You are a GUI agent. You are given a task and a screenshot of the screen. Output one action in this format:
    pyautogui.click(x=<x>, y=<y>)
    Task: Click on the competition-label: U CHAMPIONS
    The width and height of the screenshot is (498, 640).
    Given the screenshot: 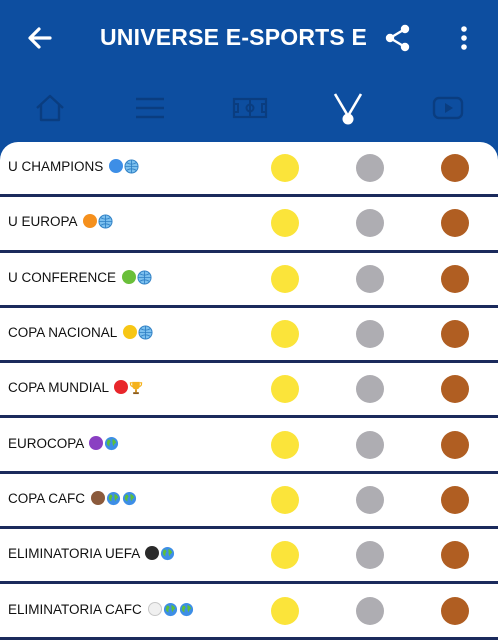 What is the action you would take?
    pyautogui.click(x=73, y=168)
    